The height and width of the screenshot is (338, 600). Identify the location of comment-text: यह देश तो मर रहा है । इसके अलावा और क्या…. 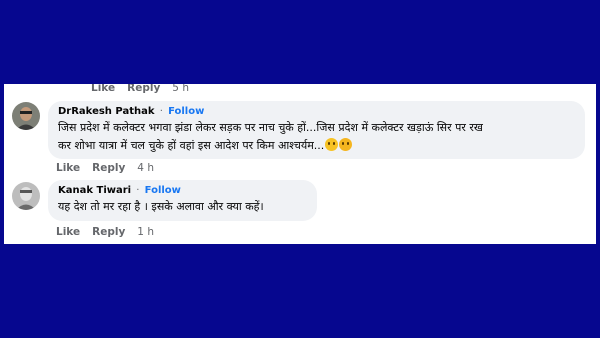
(161, 207).